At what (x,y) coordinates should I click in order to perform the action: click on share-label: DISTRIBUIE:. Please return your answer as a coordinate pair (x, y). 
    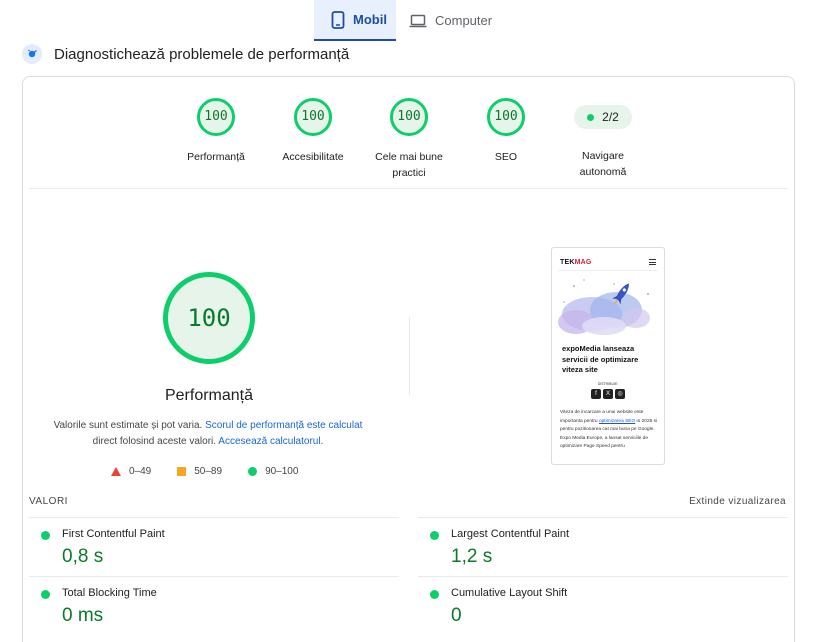
    Looking at the image, I should click on (608, 384).